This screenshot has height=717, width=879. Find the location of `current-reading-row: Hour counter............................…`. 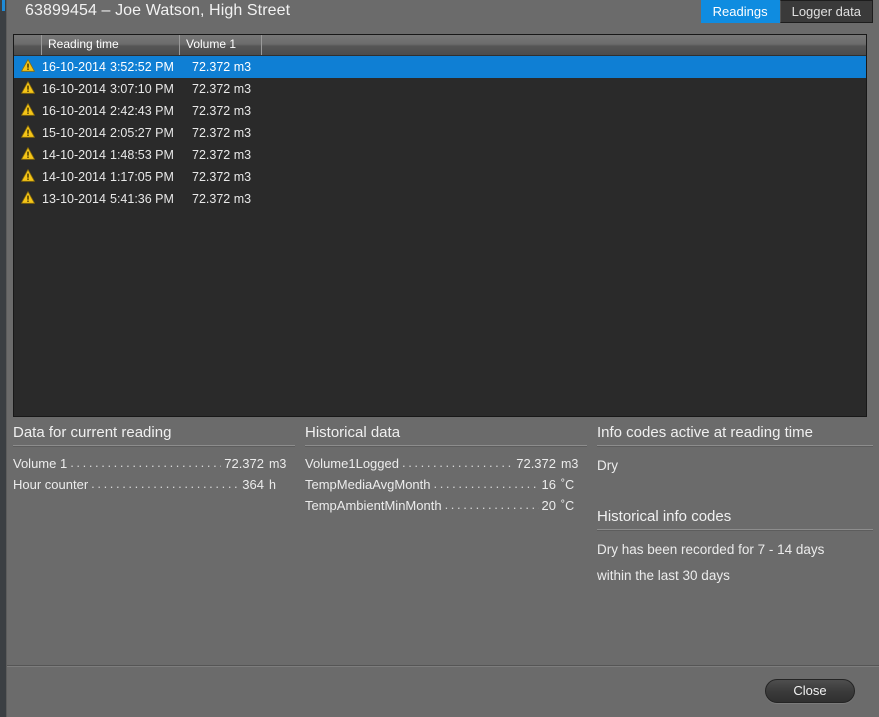

current-reading-row: Hour counter............................… is located at coordinates (154, 487).